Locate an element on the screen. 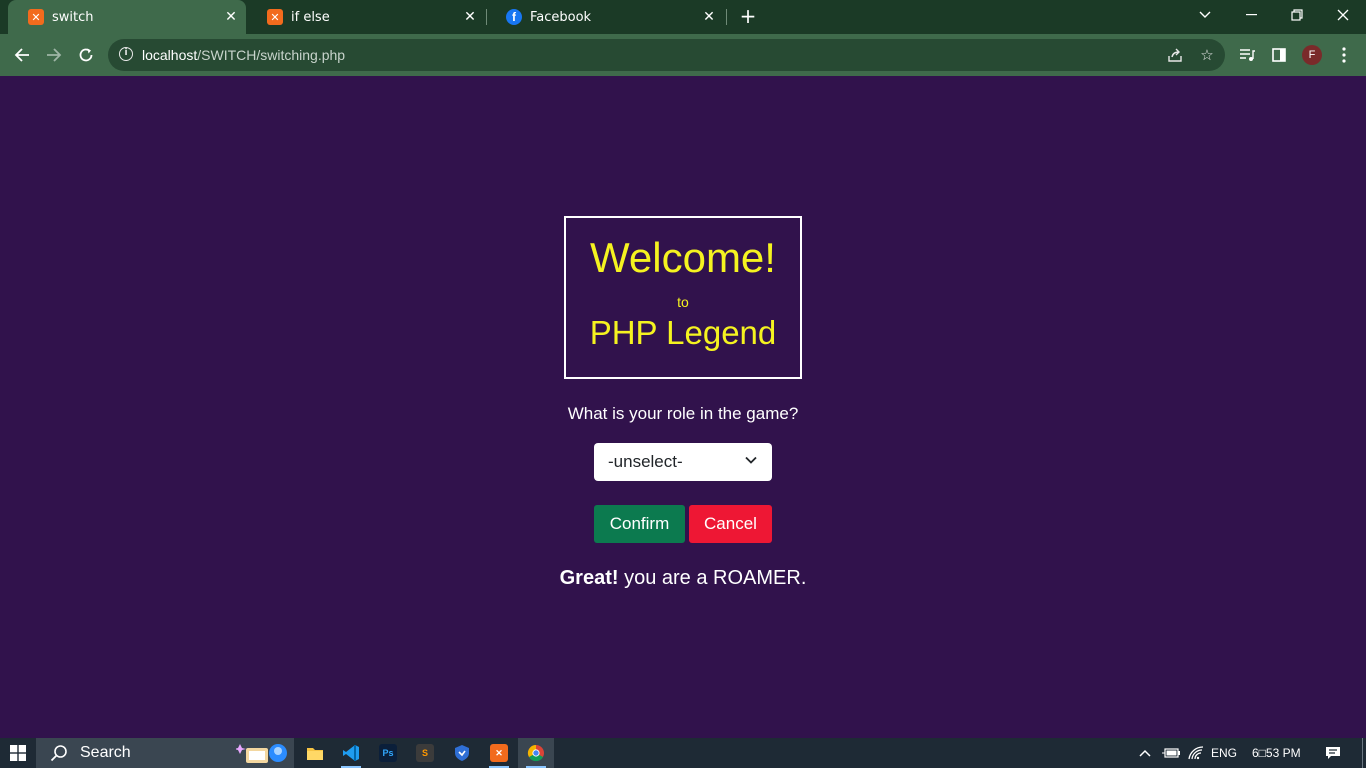 The height and width of the screenshot is (768, 1366). result-message: Great! you are a ROAMER. is located at coordinates (683, 578).